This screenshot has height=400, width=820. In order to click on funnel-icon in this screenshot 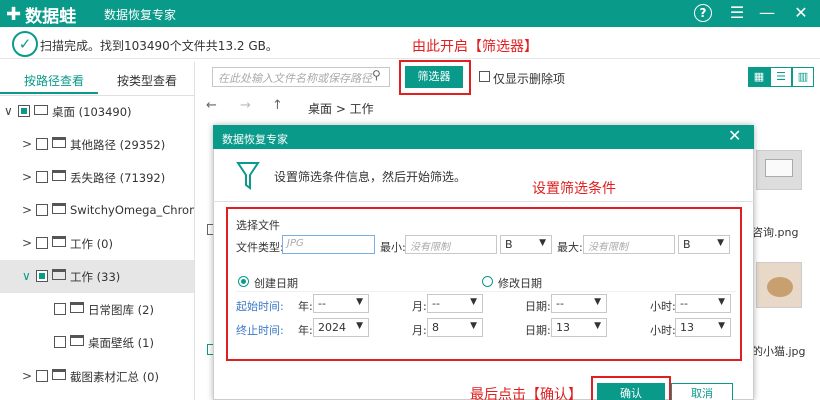, I will do `click(248, 176)`.